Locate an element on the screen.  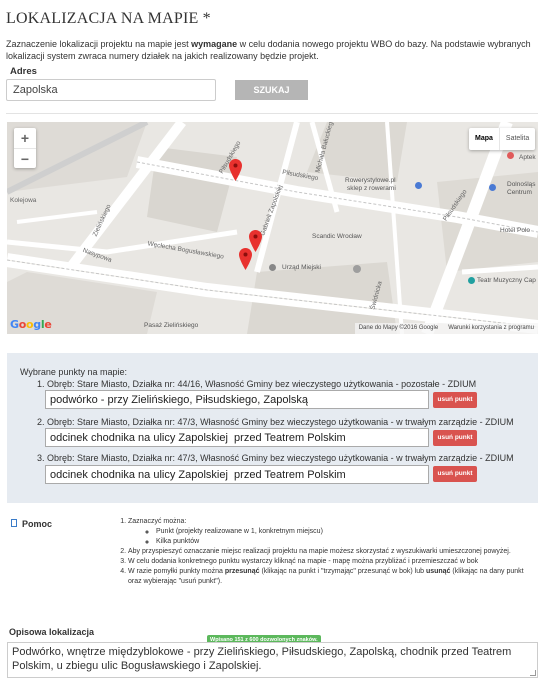
map-label-centrum: Centrum is located at coordinates (519, 192).